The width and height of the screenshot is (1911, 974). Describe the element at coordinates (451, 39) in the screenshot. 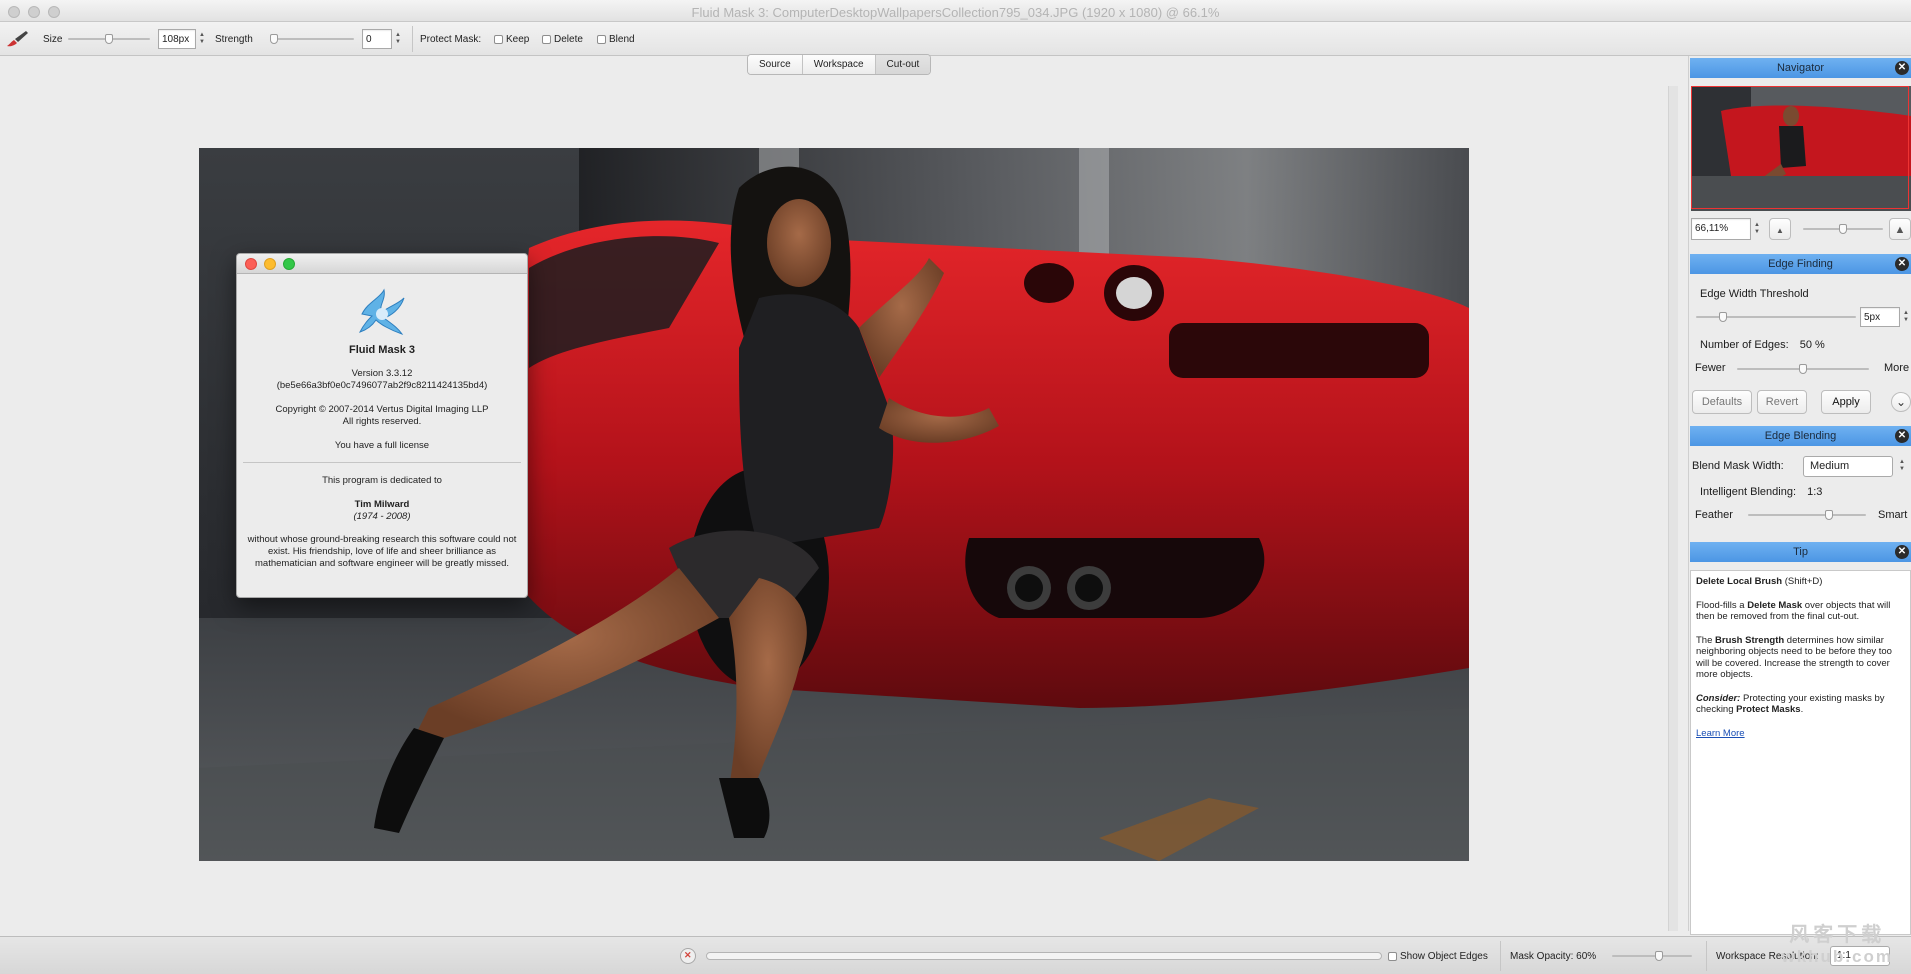

I see `protect-mask-label: Protect Mask:` at that location.